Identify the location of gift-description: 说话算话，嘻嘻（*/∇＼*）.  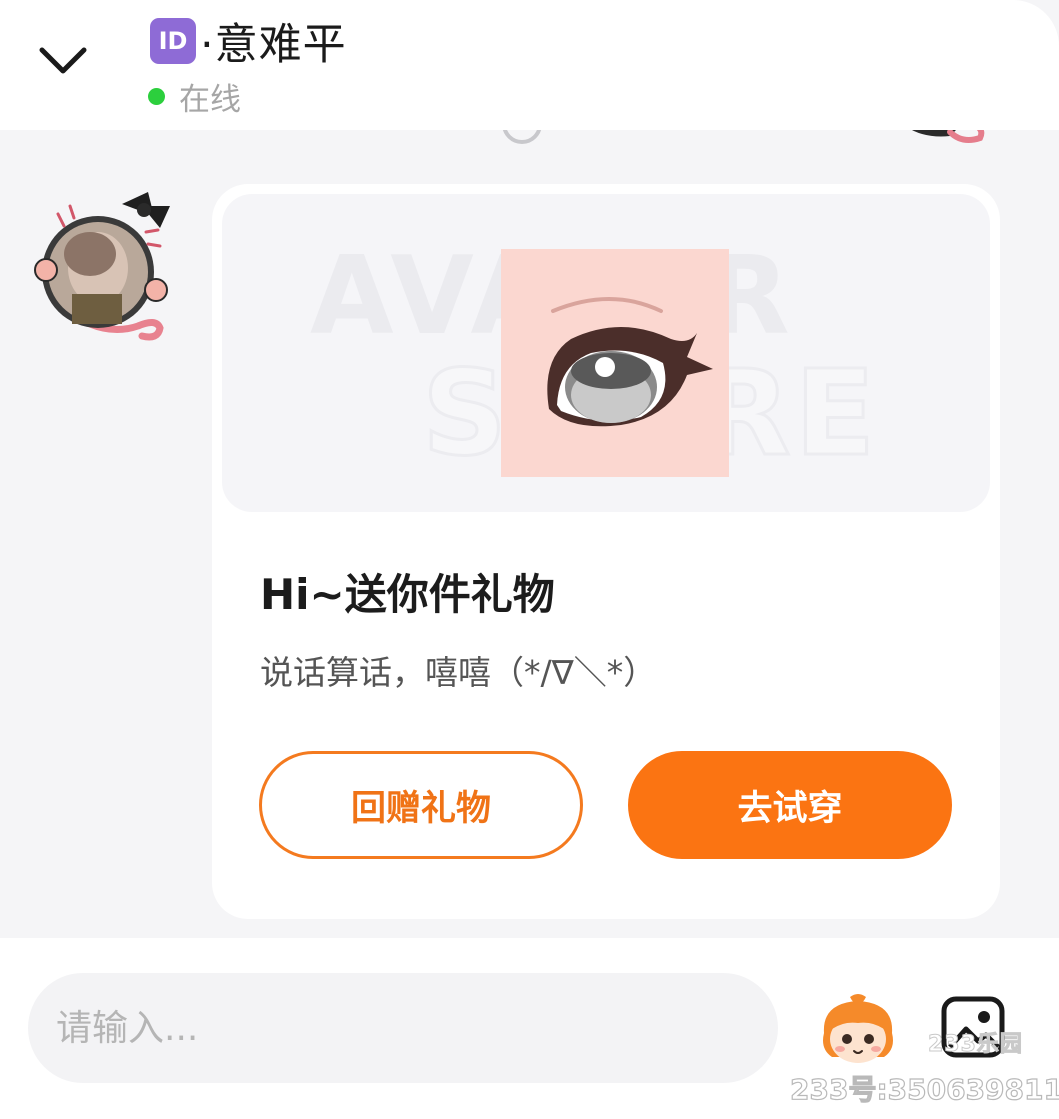
(458, 672).